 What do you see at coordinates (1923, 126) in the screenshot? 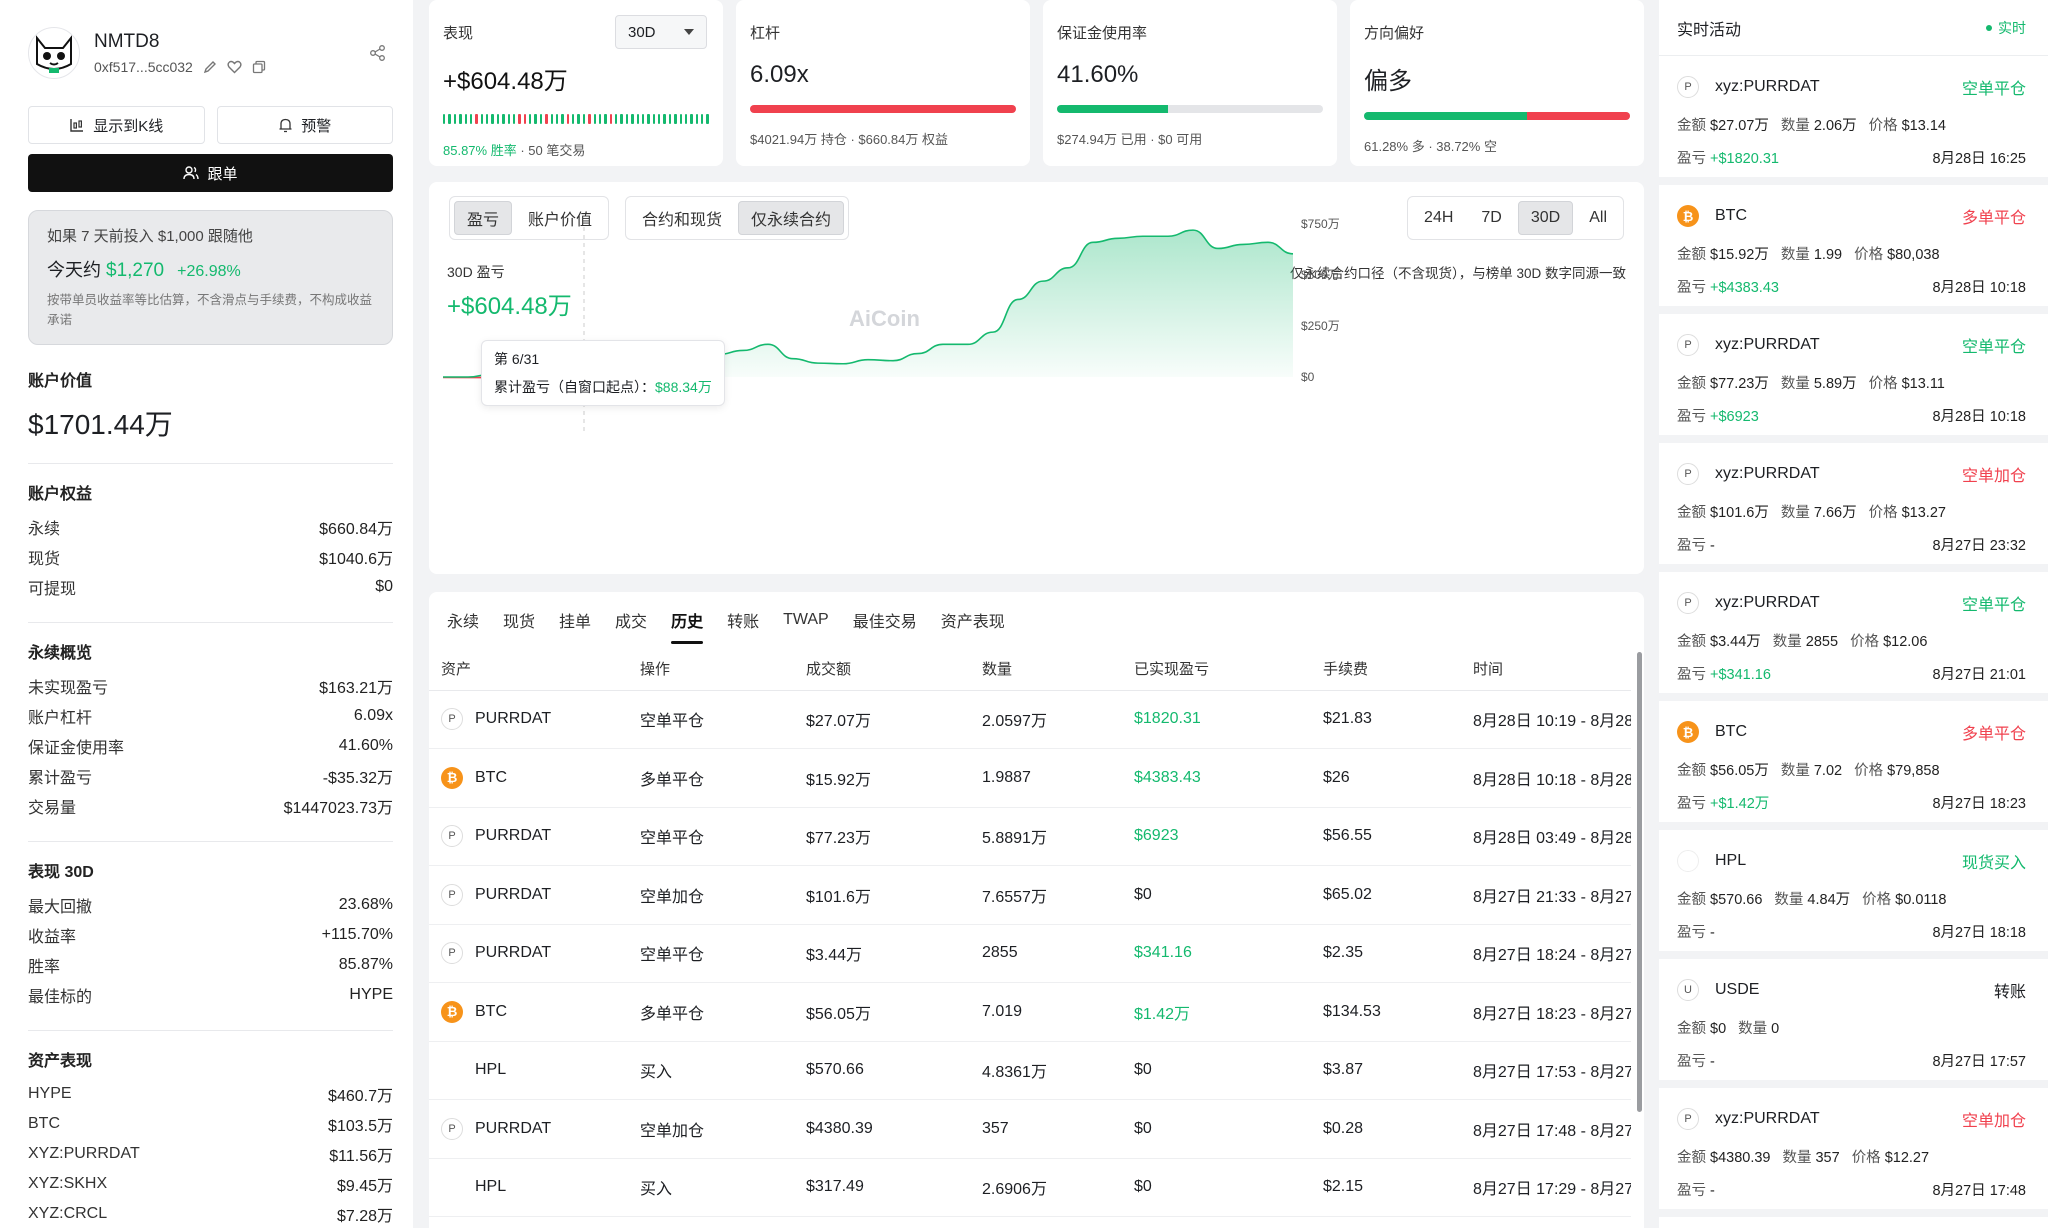
I see `activity-price: $13.14` at bounding box center [1923, 126].